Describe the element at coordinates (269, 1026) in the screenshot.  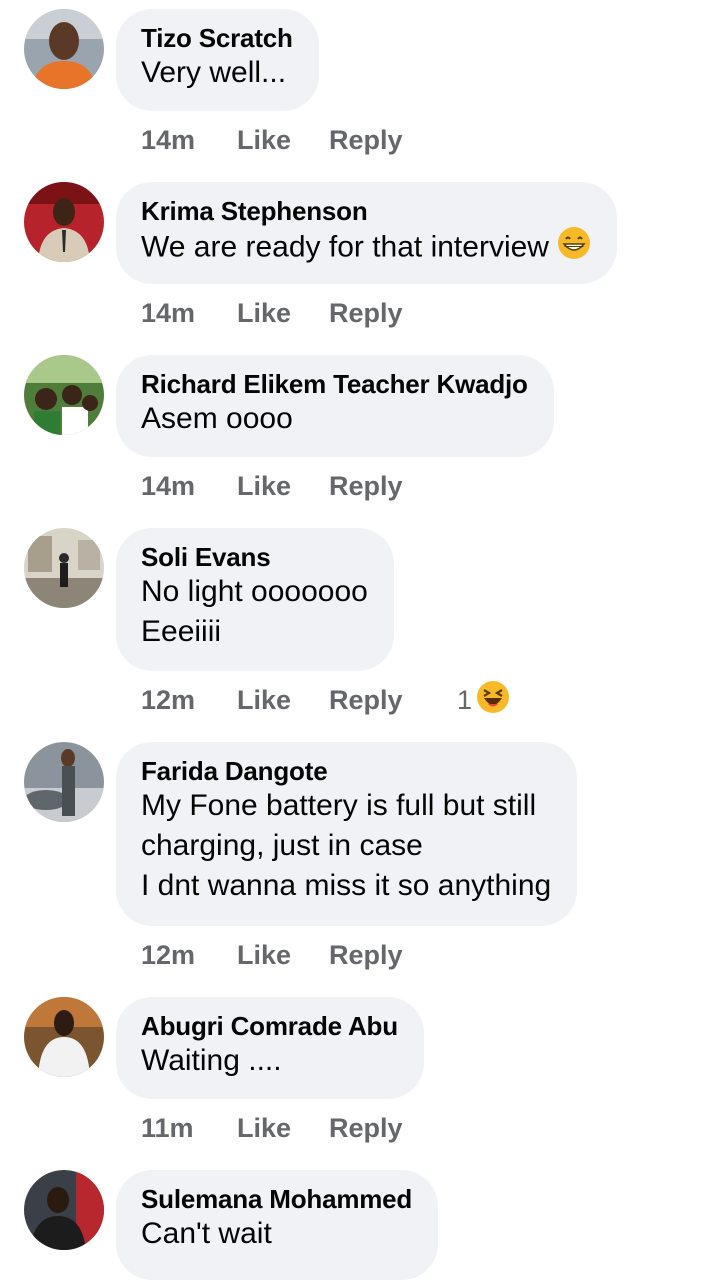
I see `comment-author: Abugri Comrade Abu` at that location.